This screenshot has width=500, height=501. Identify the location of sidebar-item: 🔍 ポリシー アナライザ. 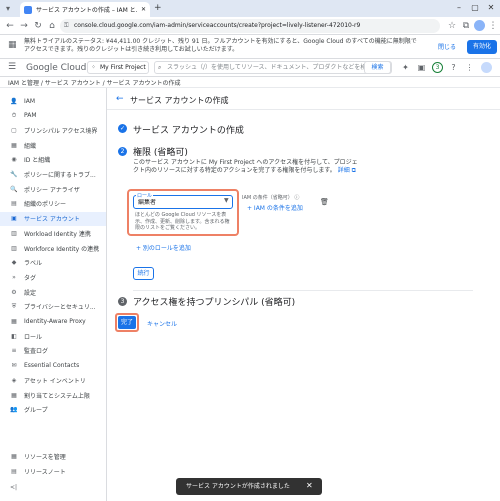
(53, 189).